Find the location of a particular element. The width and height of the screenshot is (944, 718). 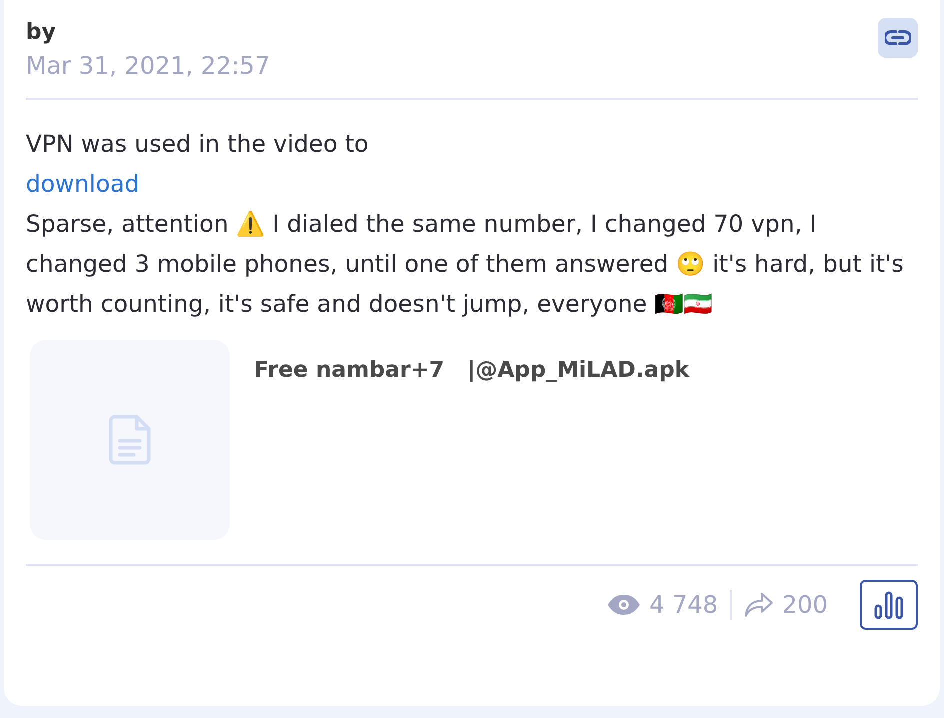

statistics-button is located at coordinates (889, 605).